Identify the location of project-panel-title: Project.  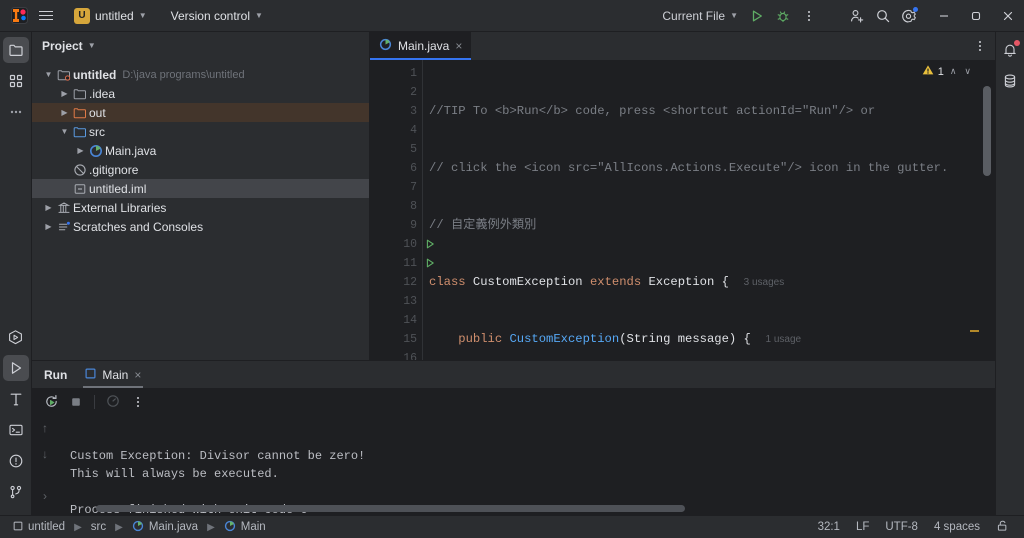
(62, 46).